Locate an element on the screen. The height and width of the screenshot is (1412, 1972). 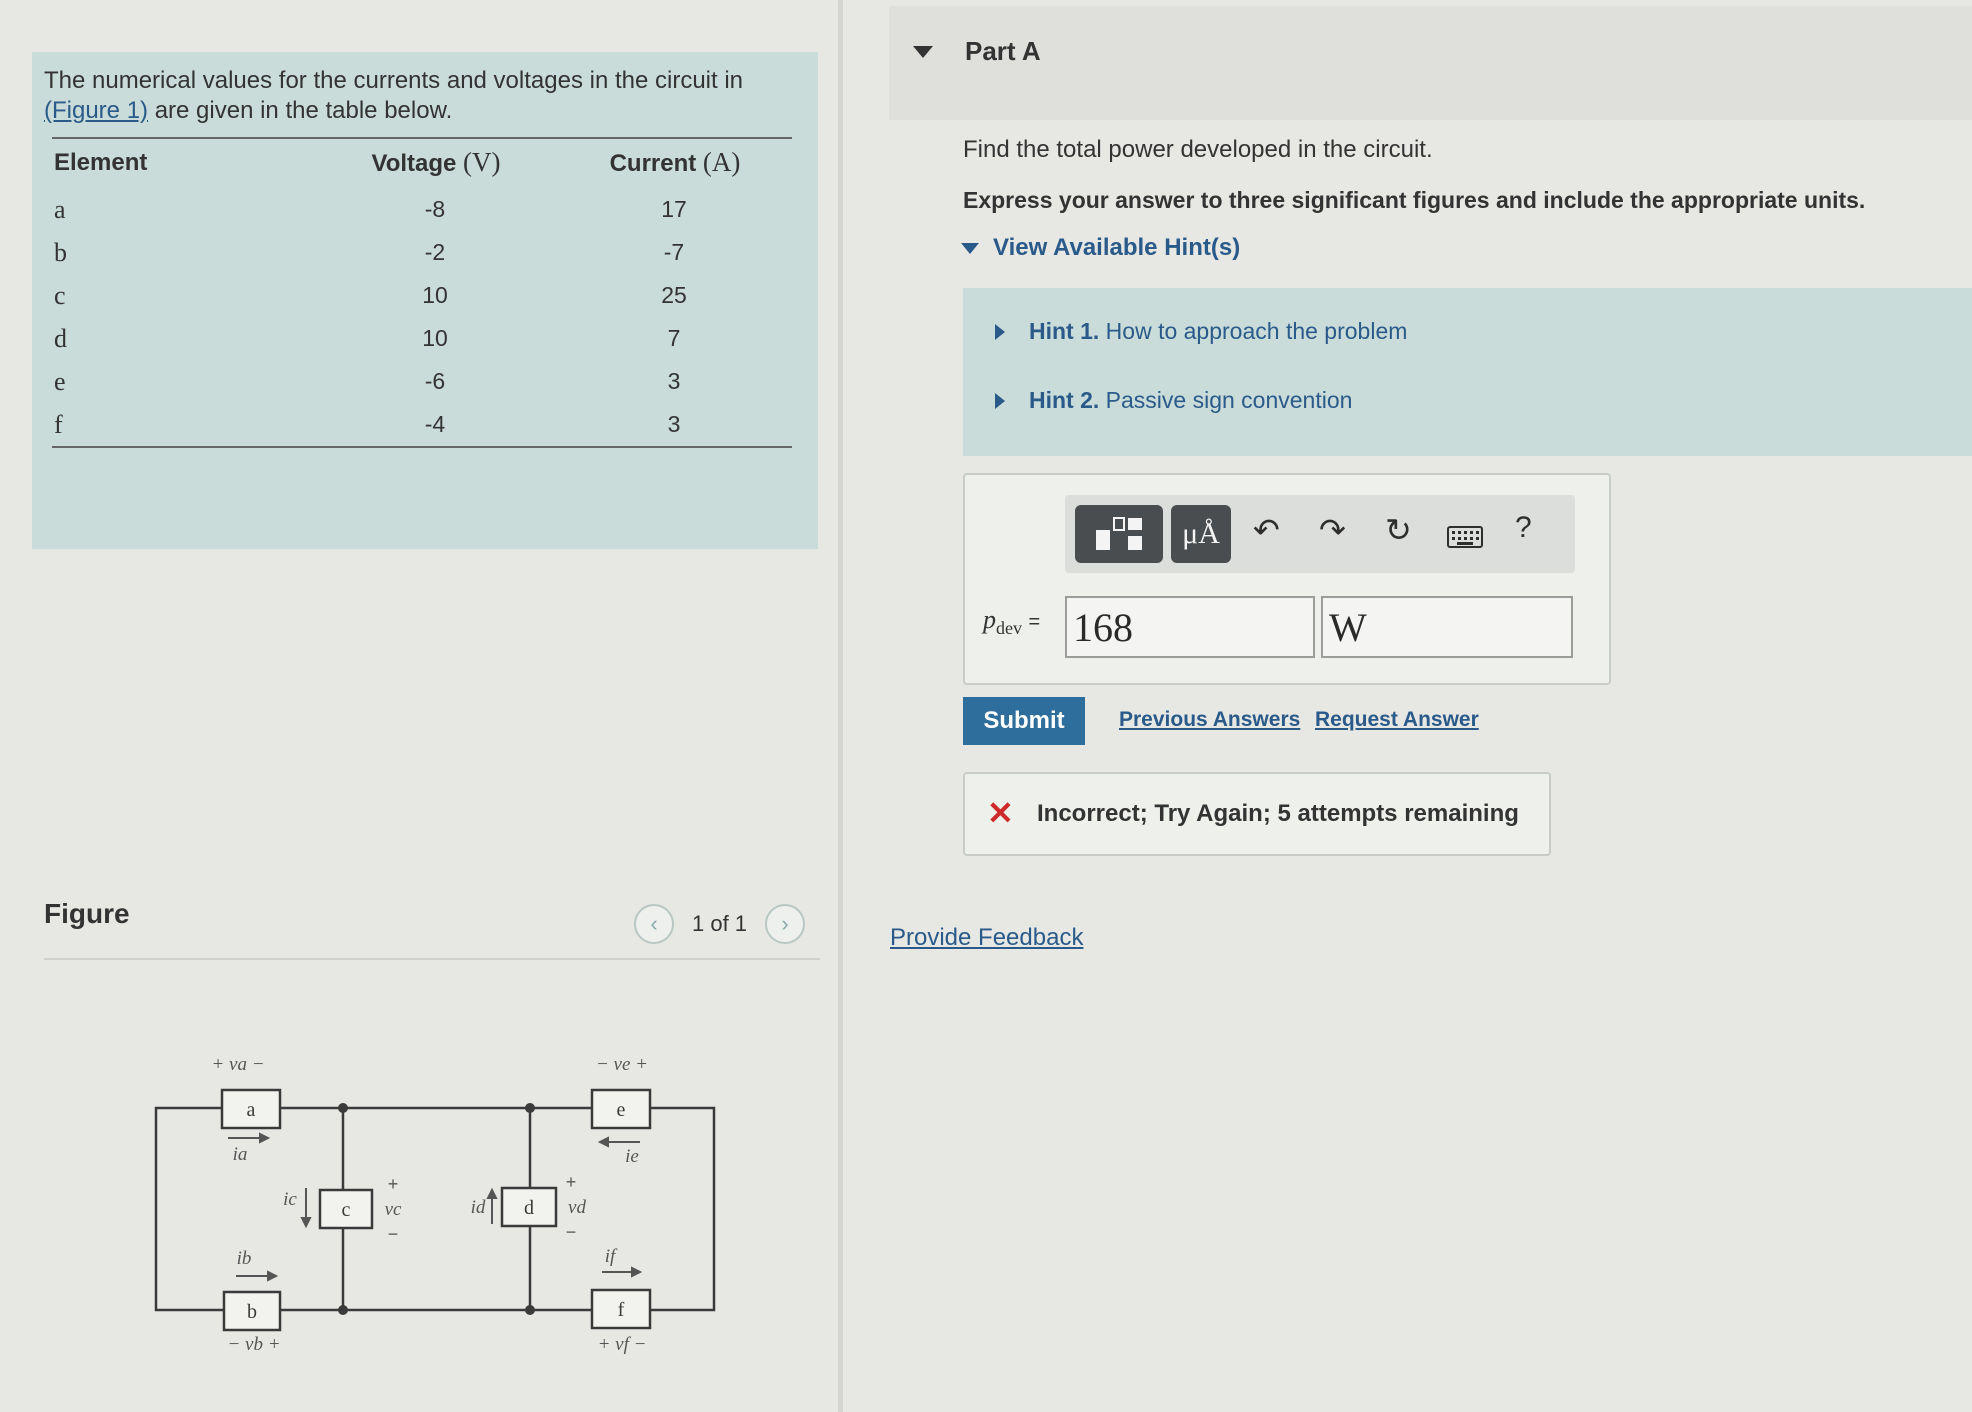
element-a-label: a is located at coordinates (251, 1110).